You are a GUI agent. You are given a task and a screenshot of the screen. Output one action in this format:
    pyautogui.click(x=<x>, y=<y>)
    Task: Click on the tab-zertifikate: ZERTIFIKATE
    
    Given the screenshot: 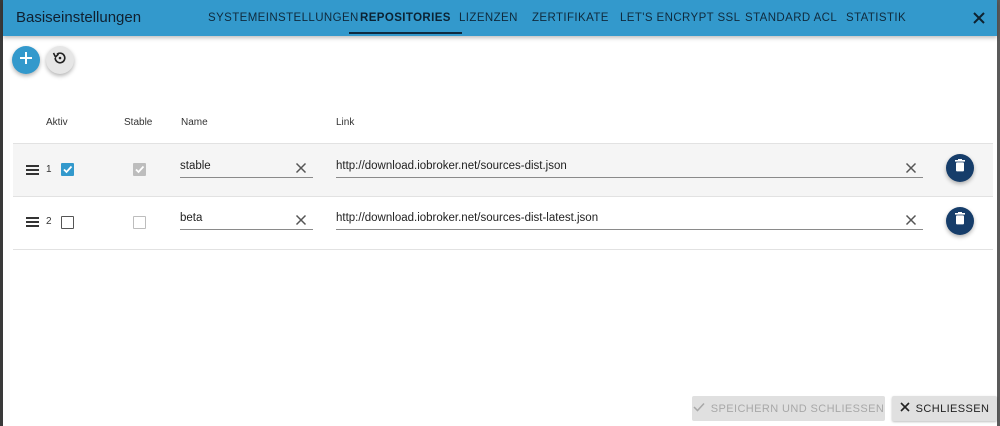 What is the action you would take?
    pyautogui.click(x=570, y=18)
    